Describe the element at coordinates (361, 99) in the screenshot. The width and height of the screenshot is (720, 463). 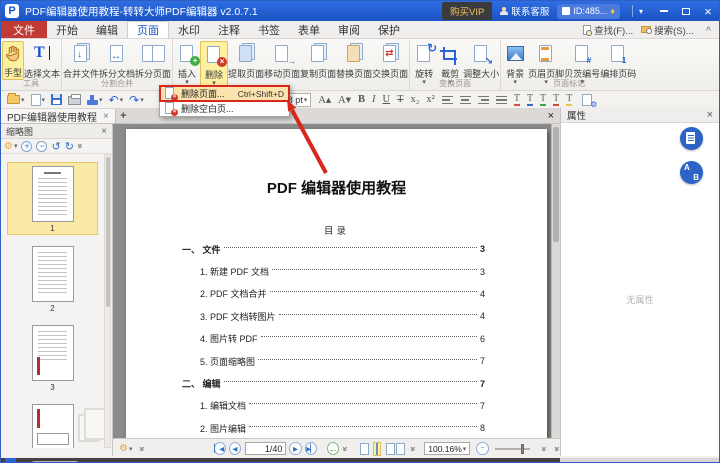
I see `bold-button: B` at that location.